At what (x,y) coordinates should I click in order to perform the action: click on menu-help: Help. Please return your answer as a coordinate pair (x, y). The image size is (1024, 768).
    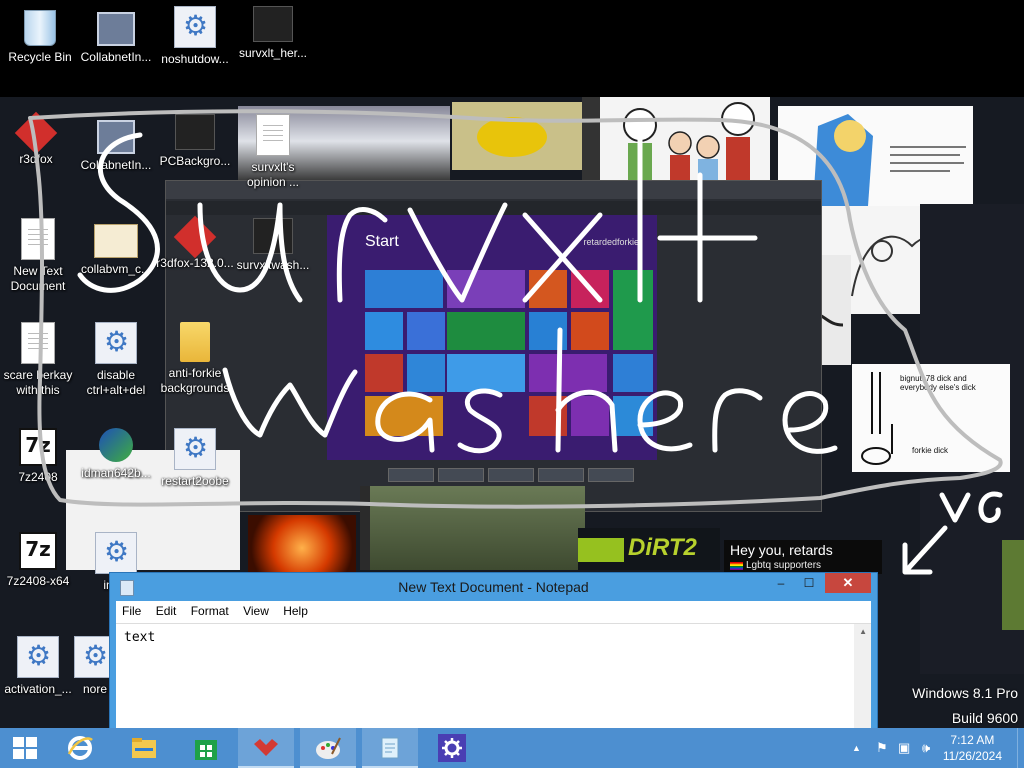
    Looking at the image, I should click on (295, 609).